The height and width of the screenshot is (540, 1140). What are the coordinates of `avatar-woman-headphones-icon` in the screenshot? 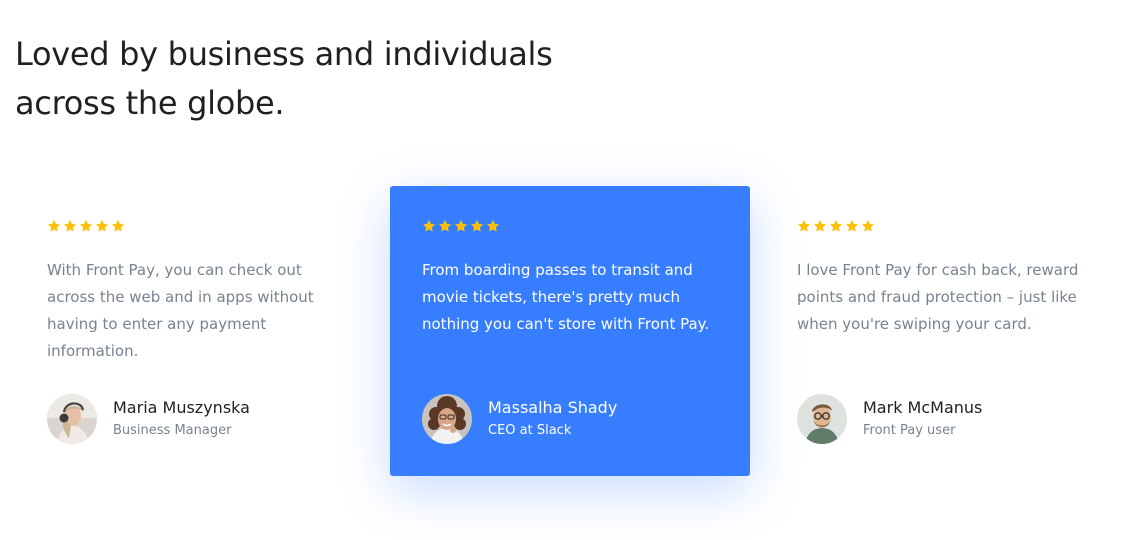 It's located at (72, 419).